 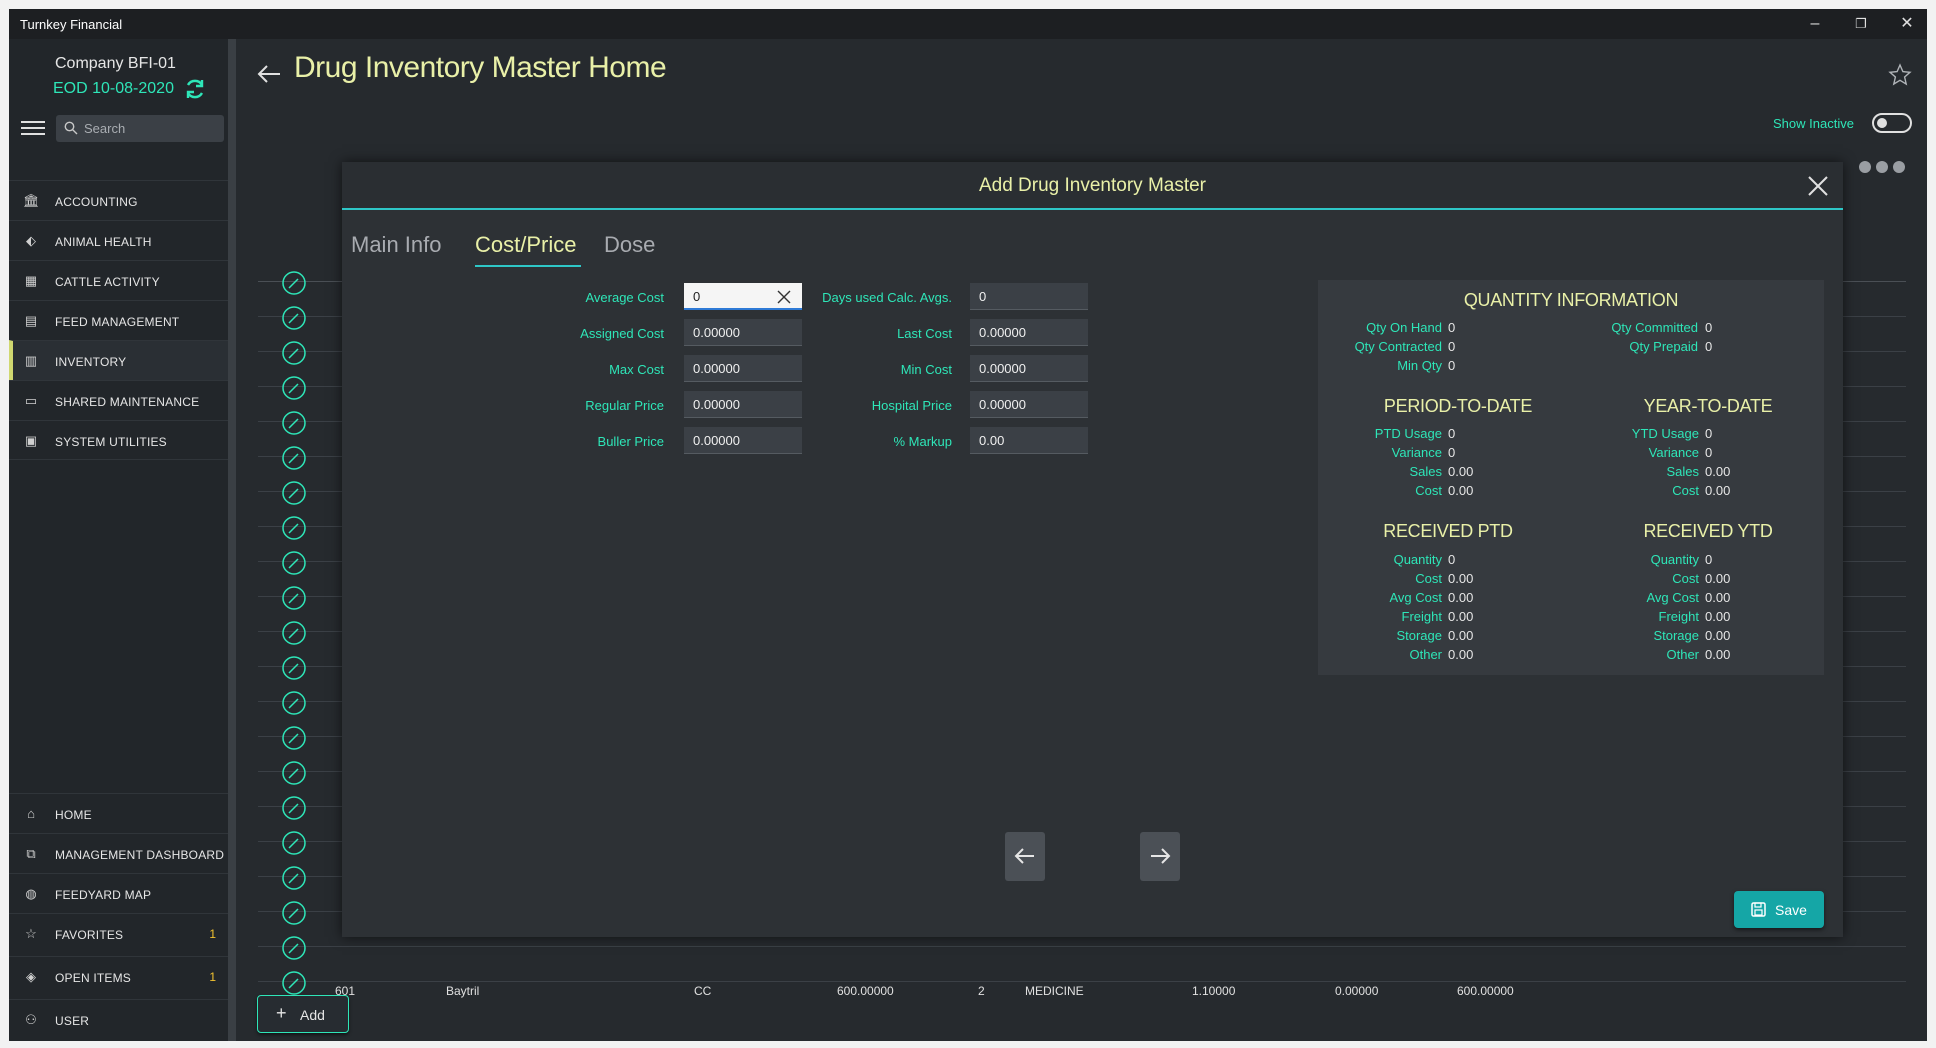 I want to click on tab-cost-price: Cost/Price, so click(x=525, y=245).